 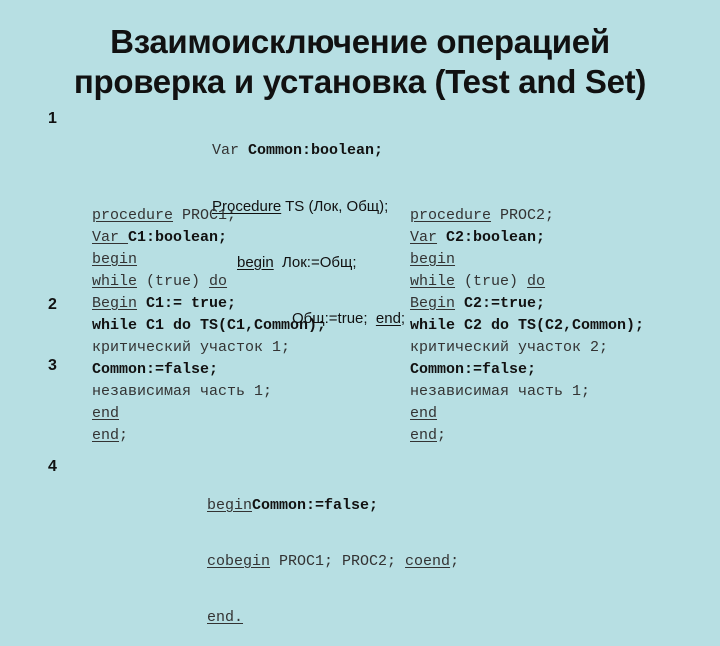 What do you see at coordinates (315, 505) in the screenshot?
I see `common-init: Common:=false;` at bounding box center [315, 505].